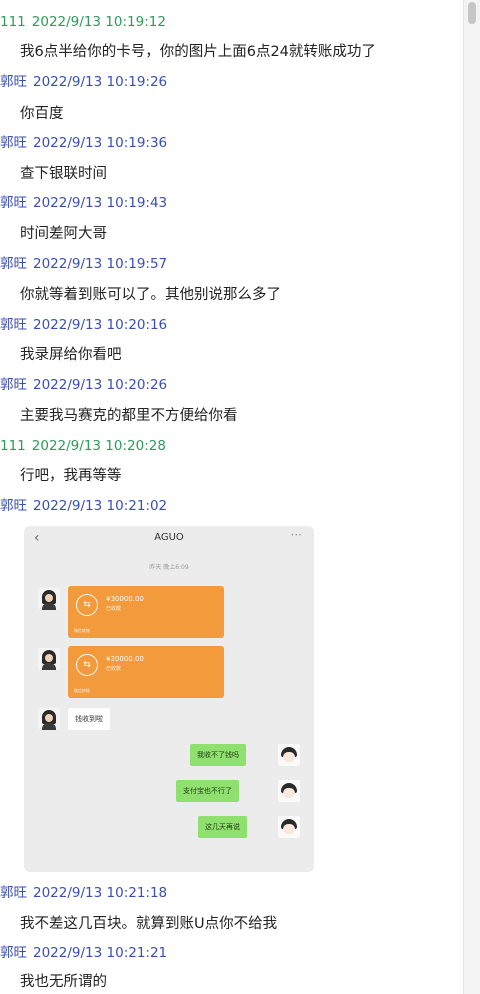 The width and height of the screenshot is (480, 994). What do you see at coordinates (296, 535) in the screenshot?
I see `more-icon: ···` at bounding box center [296, 535].